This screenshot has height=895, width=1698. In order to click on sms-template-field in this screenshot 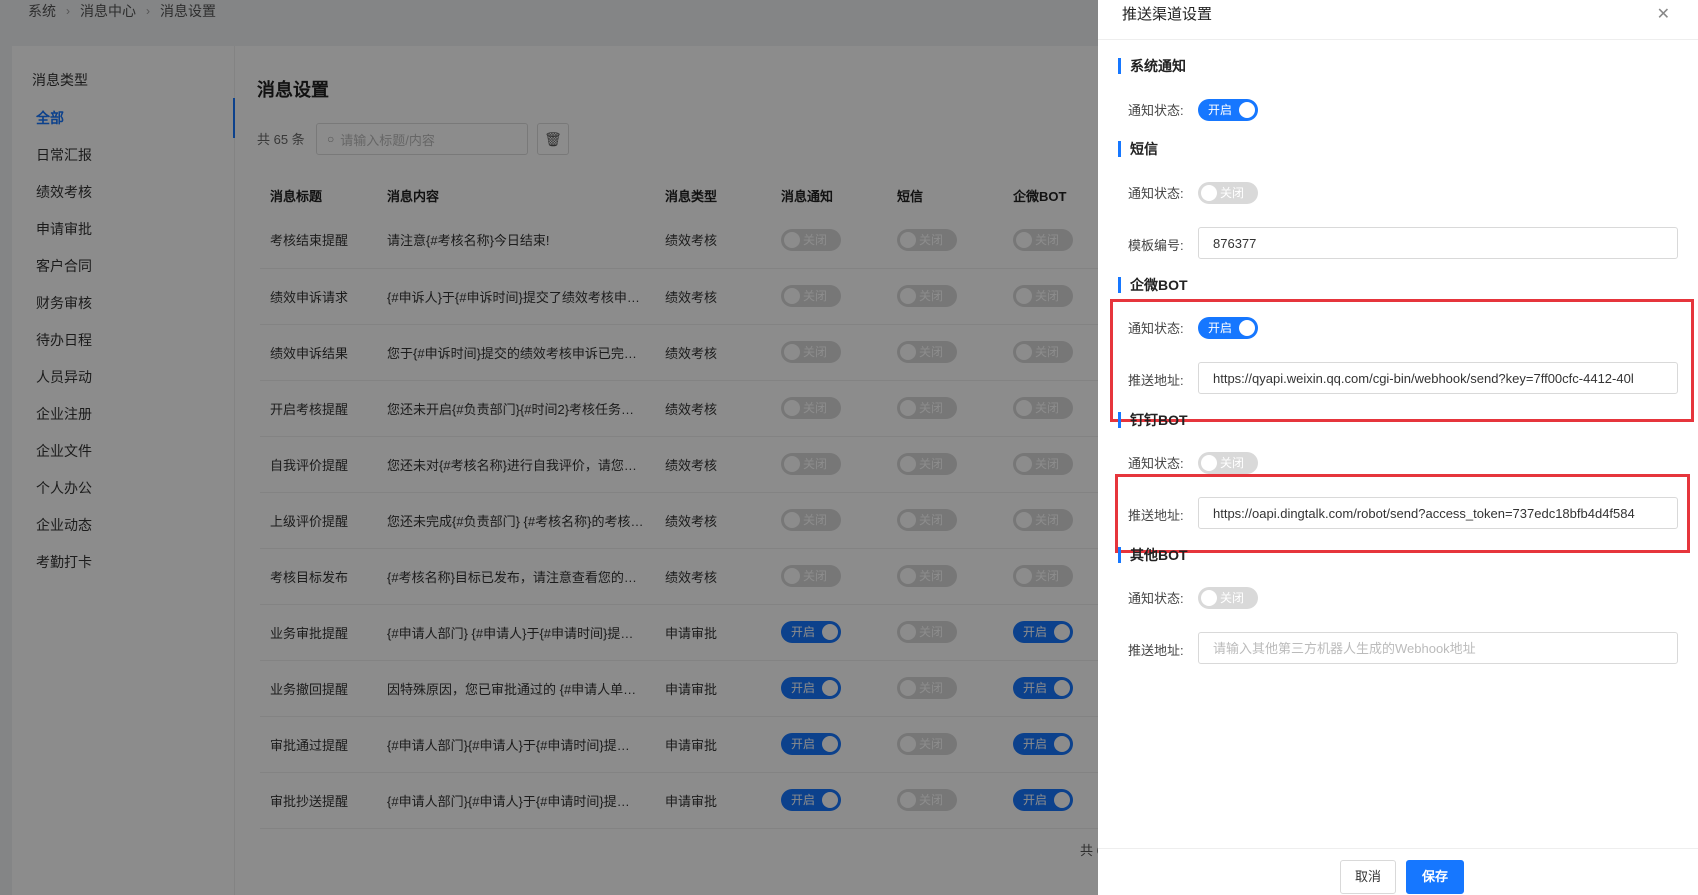, I will do `click(1438, 243)`.